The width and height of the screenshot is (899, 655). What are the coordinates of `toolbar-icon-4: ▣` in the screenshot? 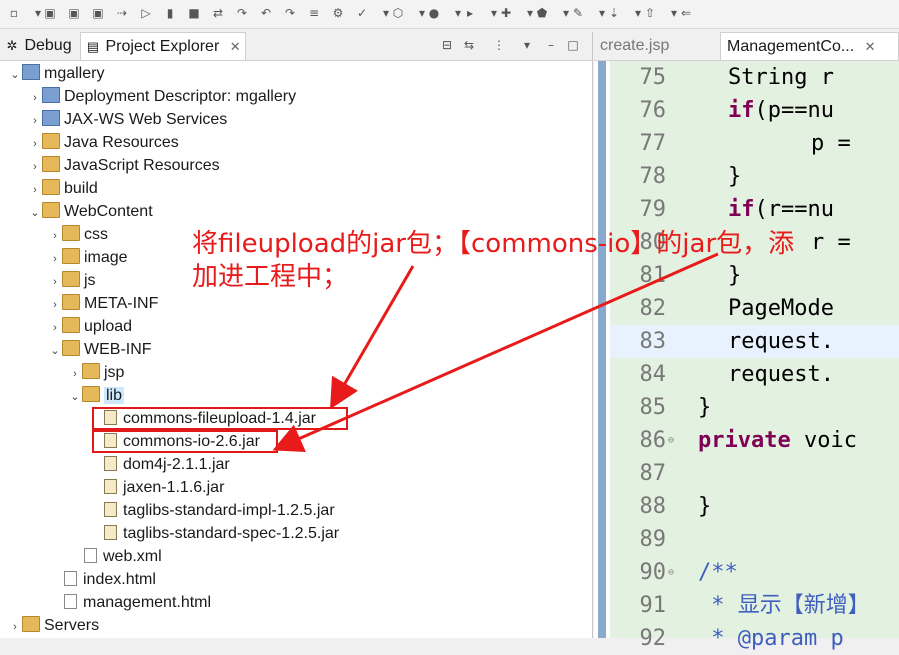 It's located at (98, 13).